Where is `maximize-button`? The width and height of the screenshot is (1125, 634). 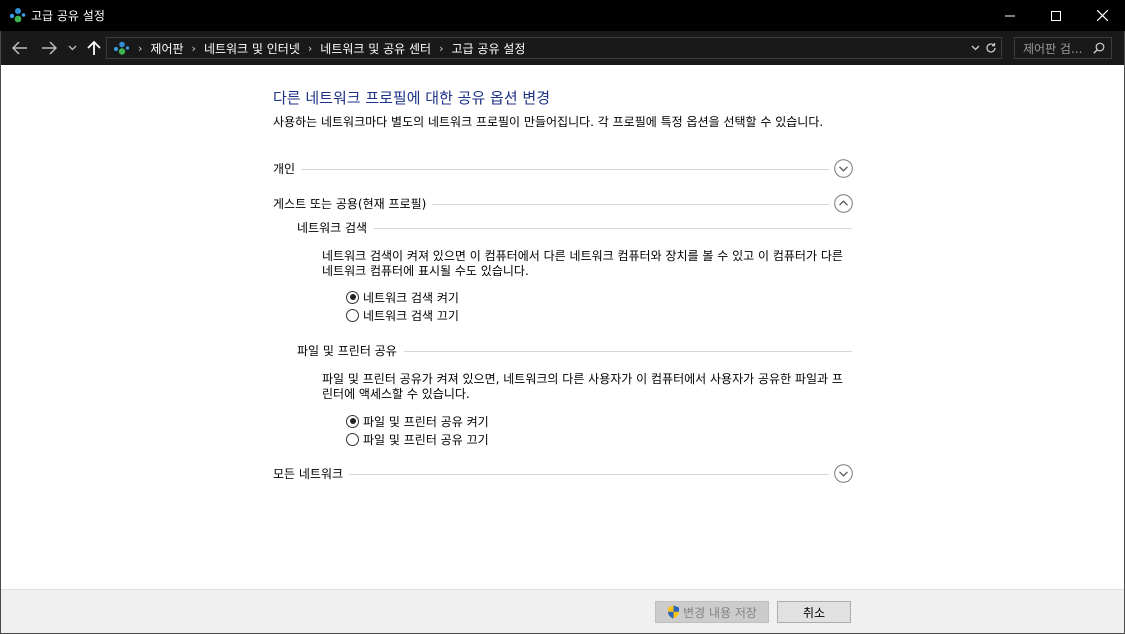 maximize-button is located at coordinates (1056, 15).